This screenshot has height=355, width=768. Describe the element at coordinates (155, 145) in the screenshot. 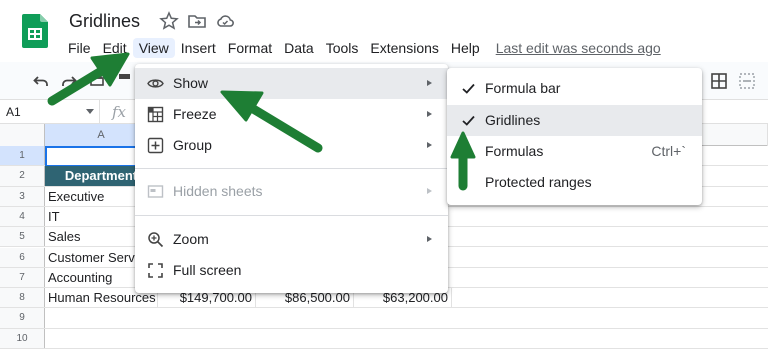

I see `group-plus-icon` at that location.